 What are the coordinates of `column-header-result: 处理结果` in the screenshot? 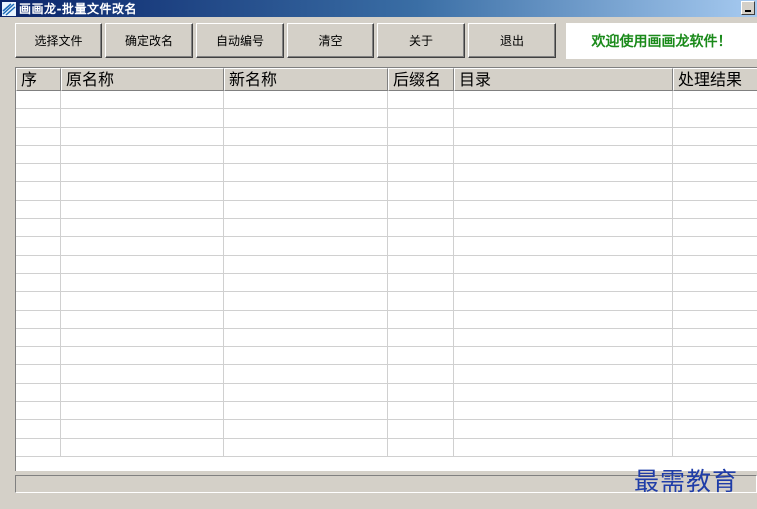 It's located at (715, 79).